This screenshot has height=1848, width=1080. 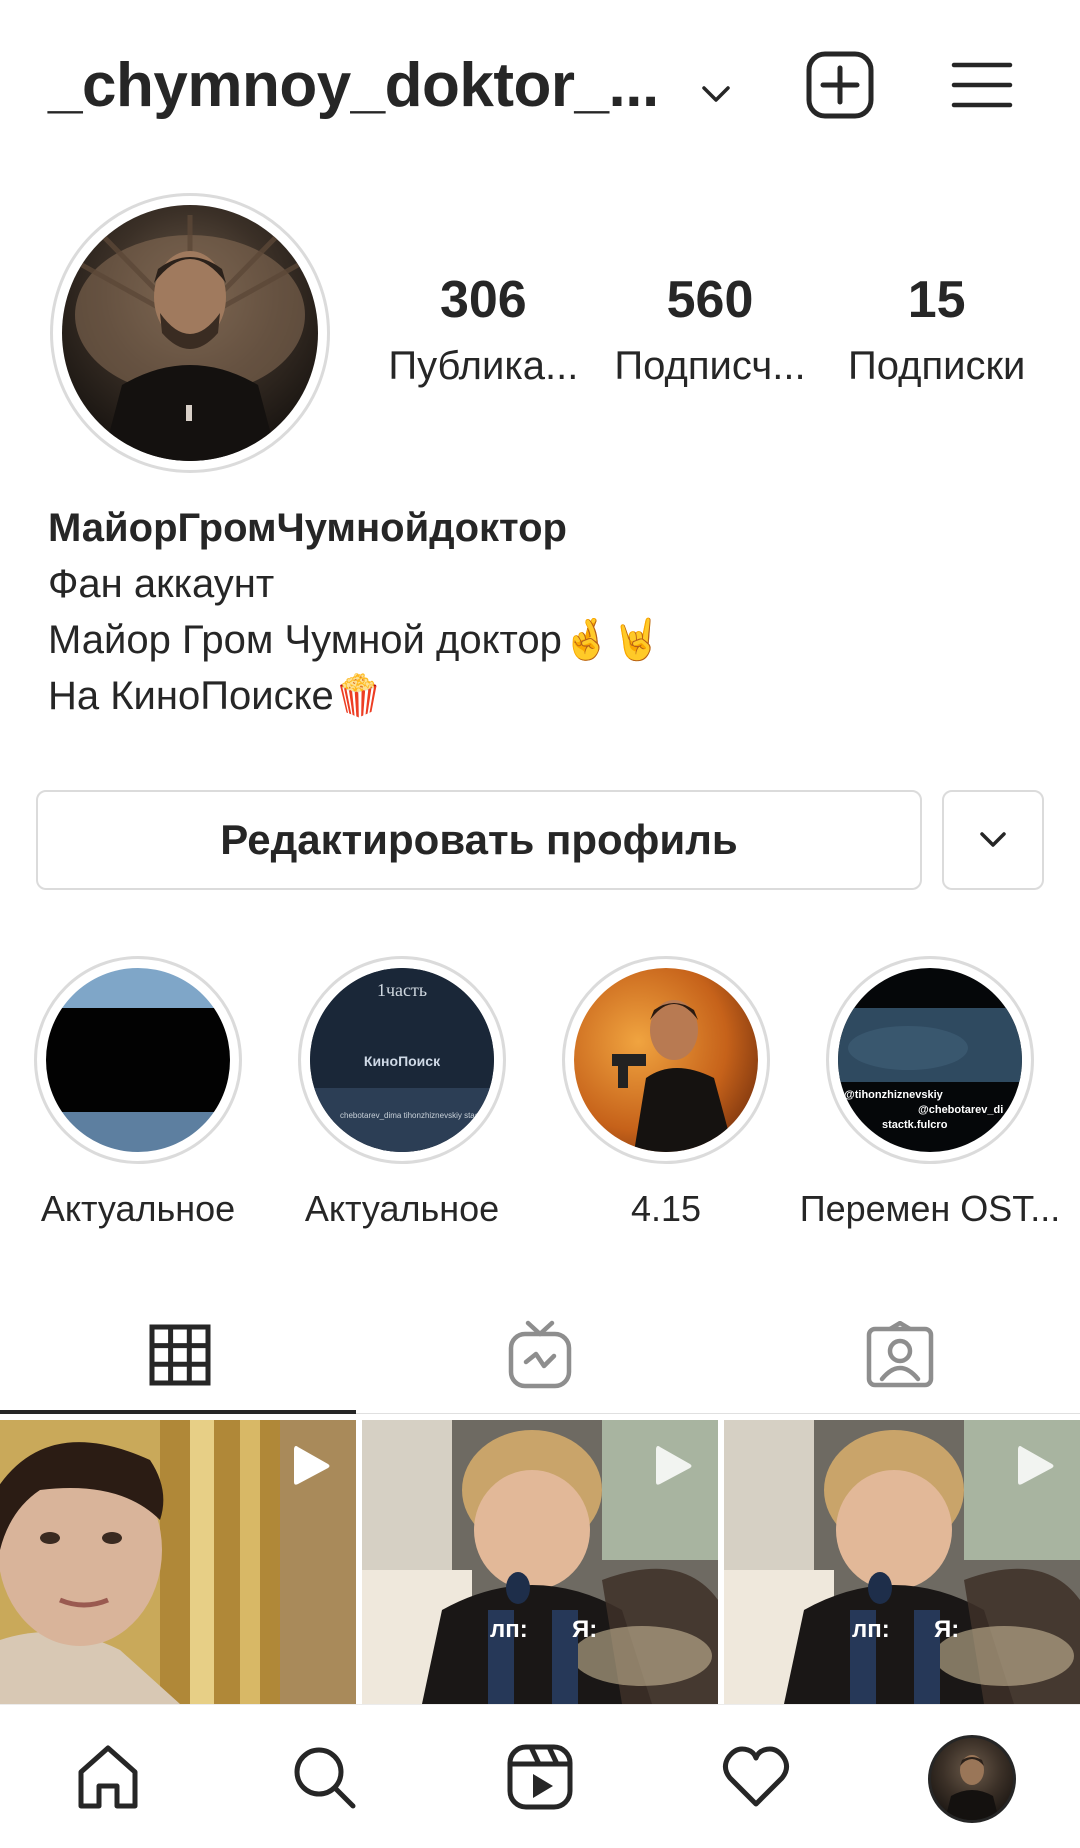 I want to click on highlight-label: 4.15, so click(x=666, y=1208).